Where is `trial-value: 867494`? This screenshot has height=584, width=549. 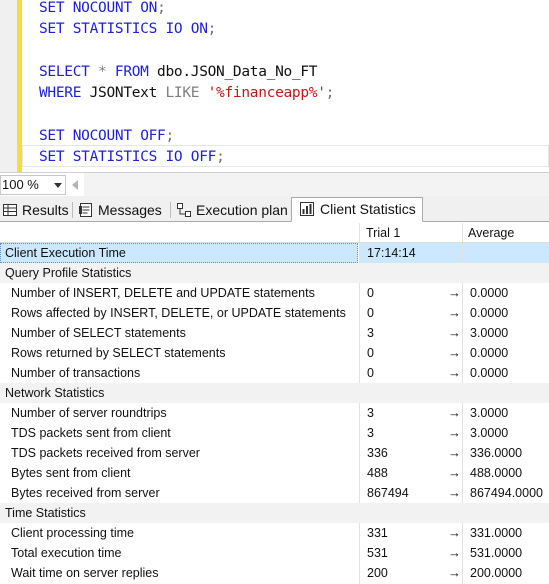 trial-value: 867494 is located at coordinates (388, 493).